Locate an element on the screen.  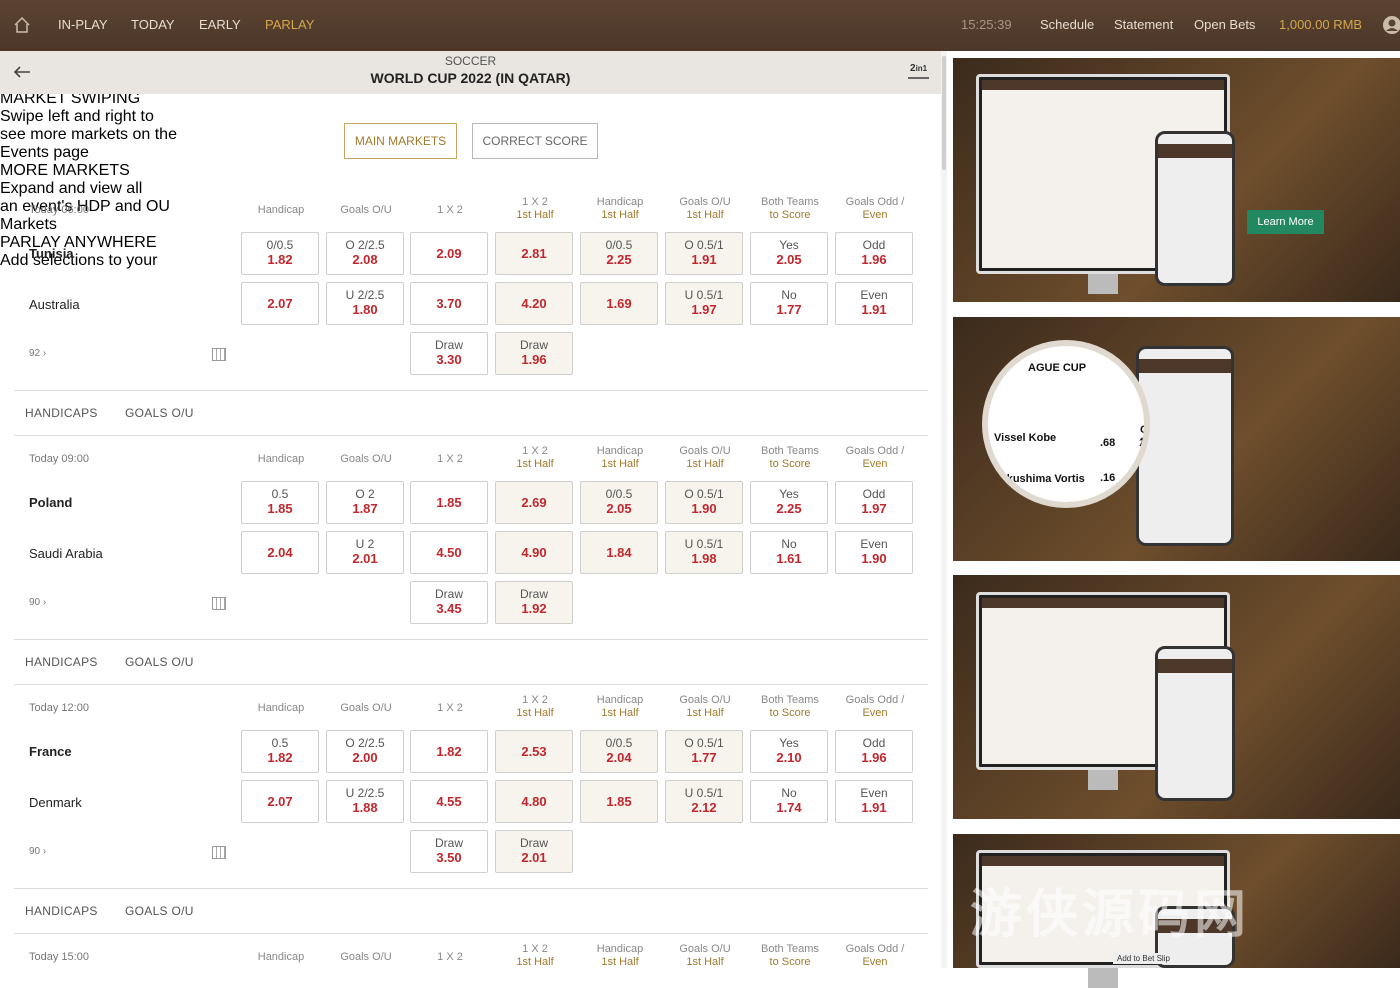
odds-cell: U 0.5/1 2.12 is located at coordinates (704, 801).